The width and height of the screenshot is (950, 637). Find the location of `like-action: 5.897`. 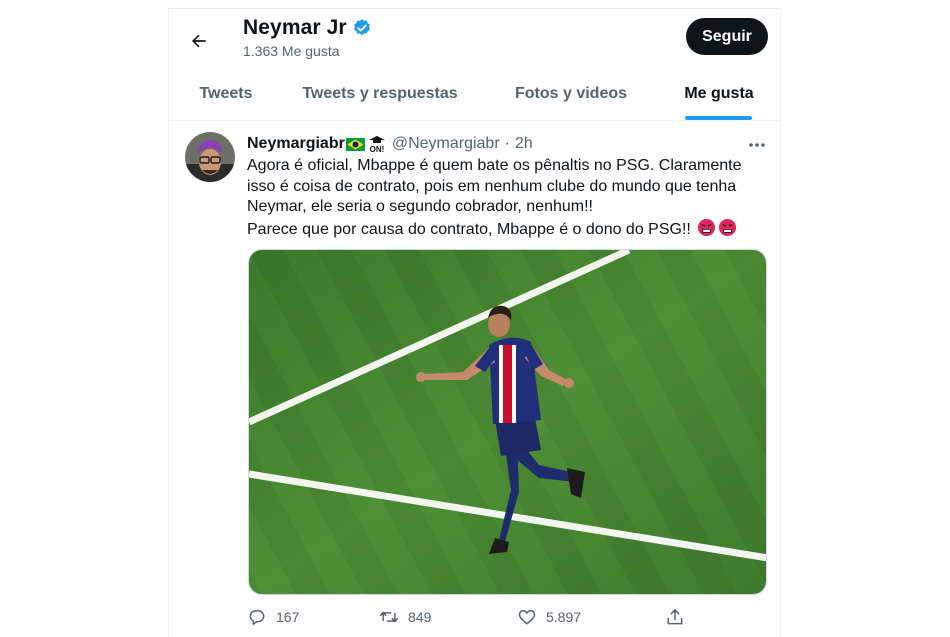

like-action: 5.897 is located at coordinates (549, 617).